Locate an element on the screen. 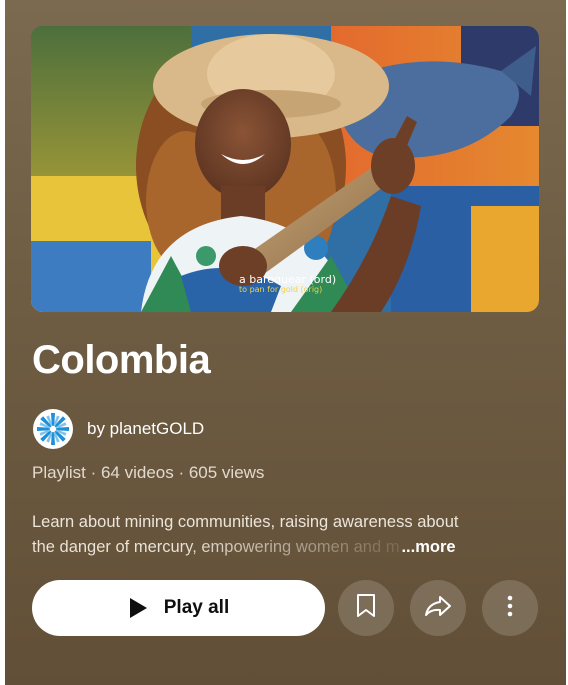 Image resolution: width=568 pixels, height=685 pixels. share-button is located at coordinates (438, 608).